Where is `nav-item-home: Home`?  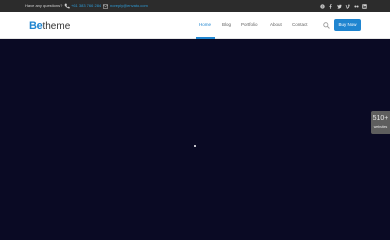 nav-item-home: Home is located at coordinates (205, 25).